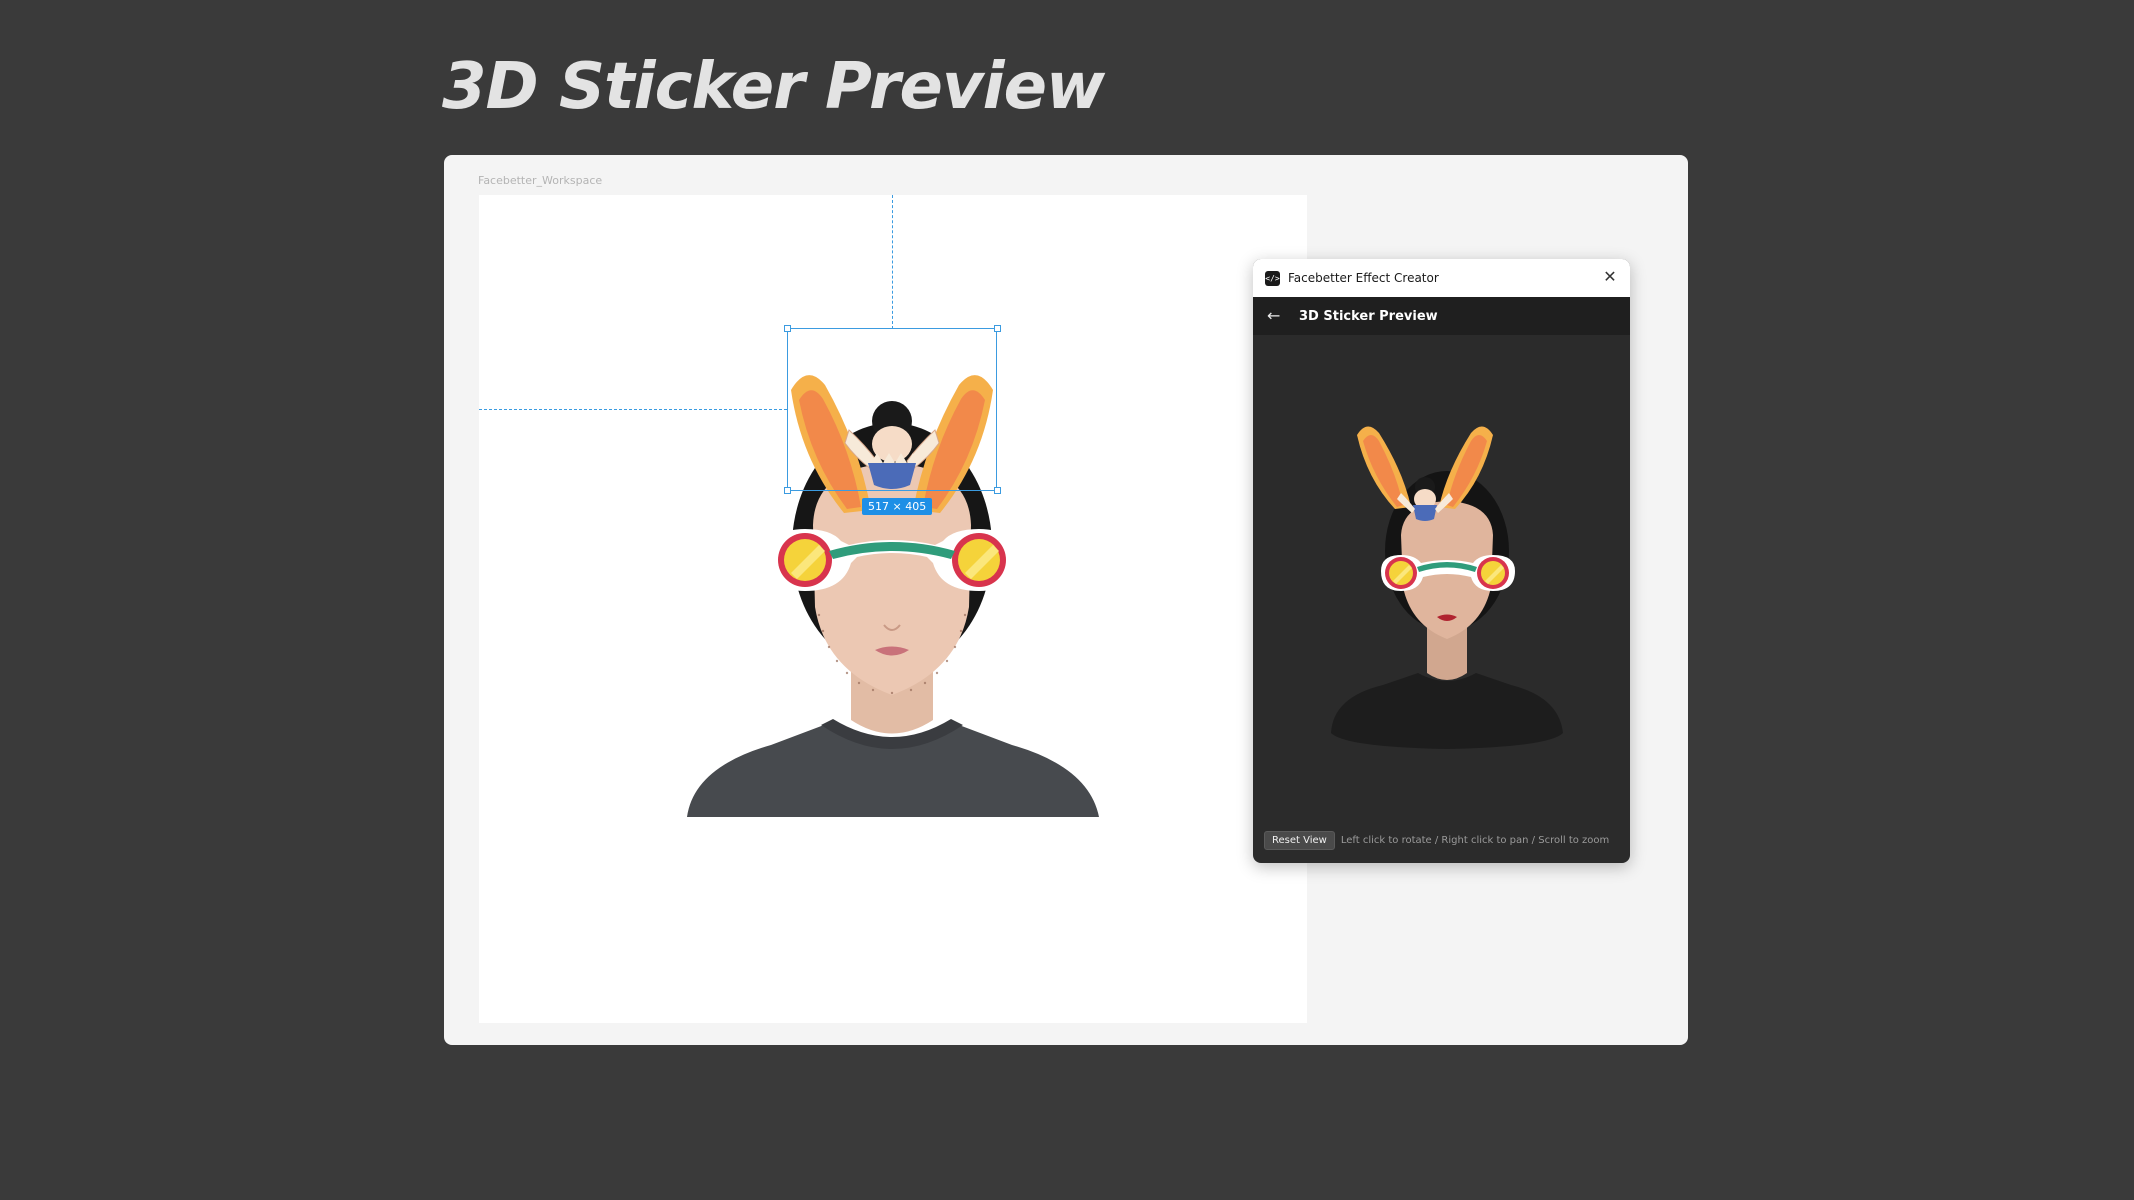 Image resolution: width=2134 pixels, height=1200 pixels. I want to click on 3d-avatar-preview, so click(1447, 587).